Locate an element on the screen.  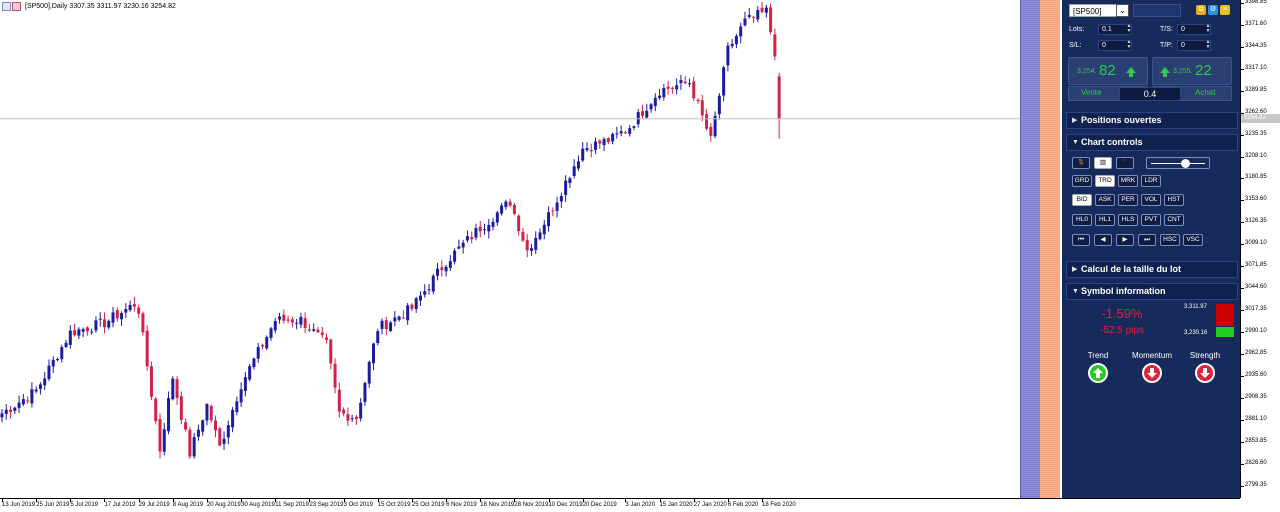
control-button-hl0: HL0 is located at coordinates (1082, 220).